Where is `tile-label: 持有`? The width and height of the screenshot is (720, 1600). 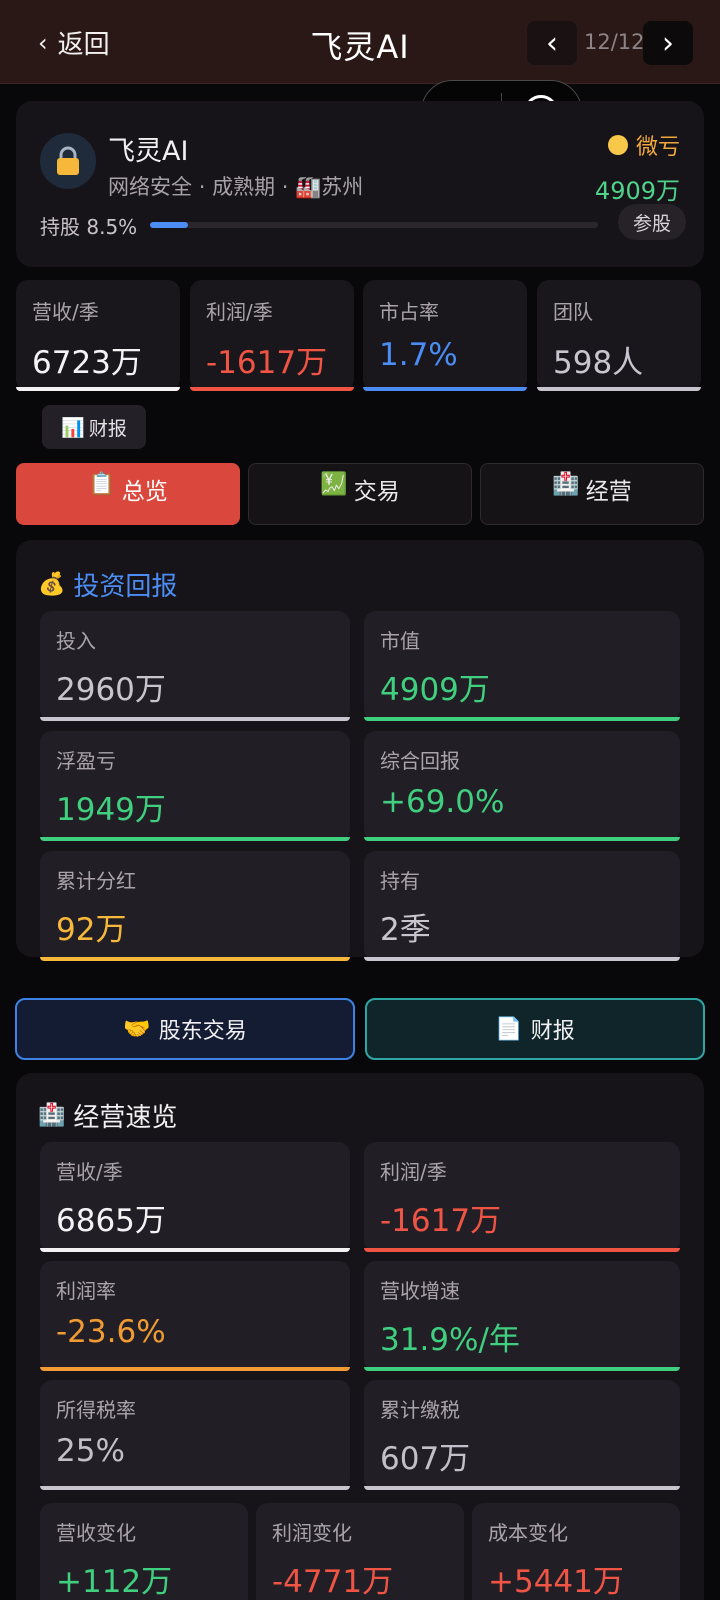 tile-label: 持有 is located at coordinates (400, 881).